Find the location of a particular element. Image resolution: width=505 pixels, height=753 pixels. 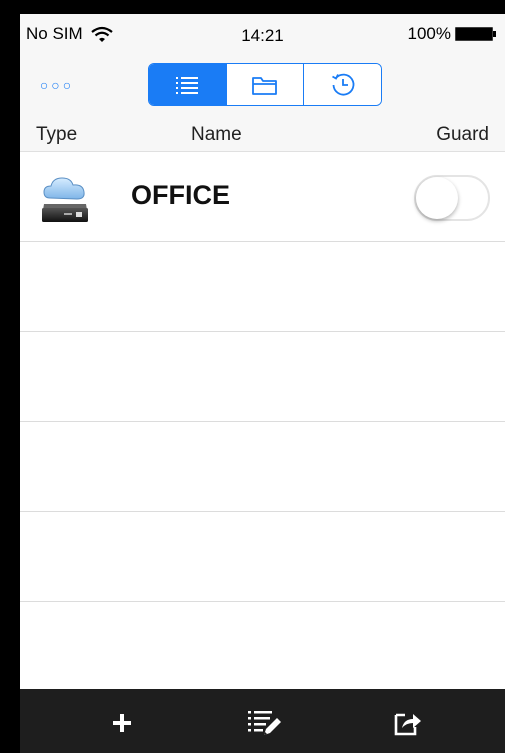

bottom-toolbar is located at coordinates (262, 721).